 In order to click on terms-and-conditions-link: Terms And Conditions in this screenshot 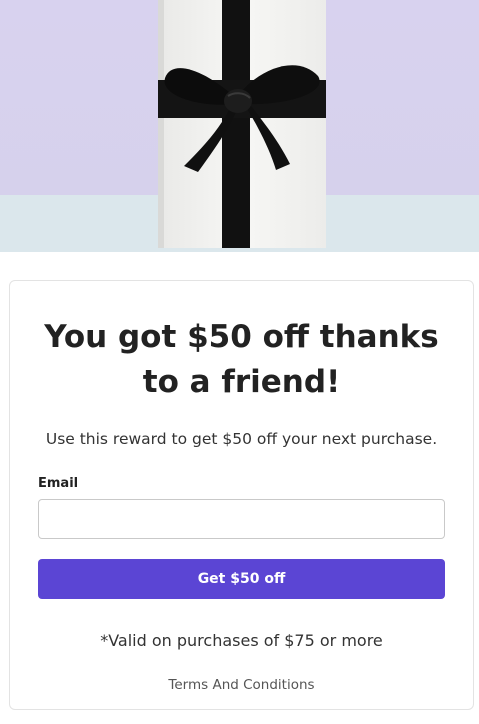, I will do `click(241, 685)`.